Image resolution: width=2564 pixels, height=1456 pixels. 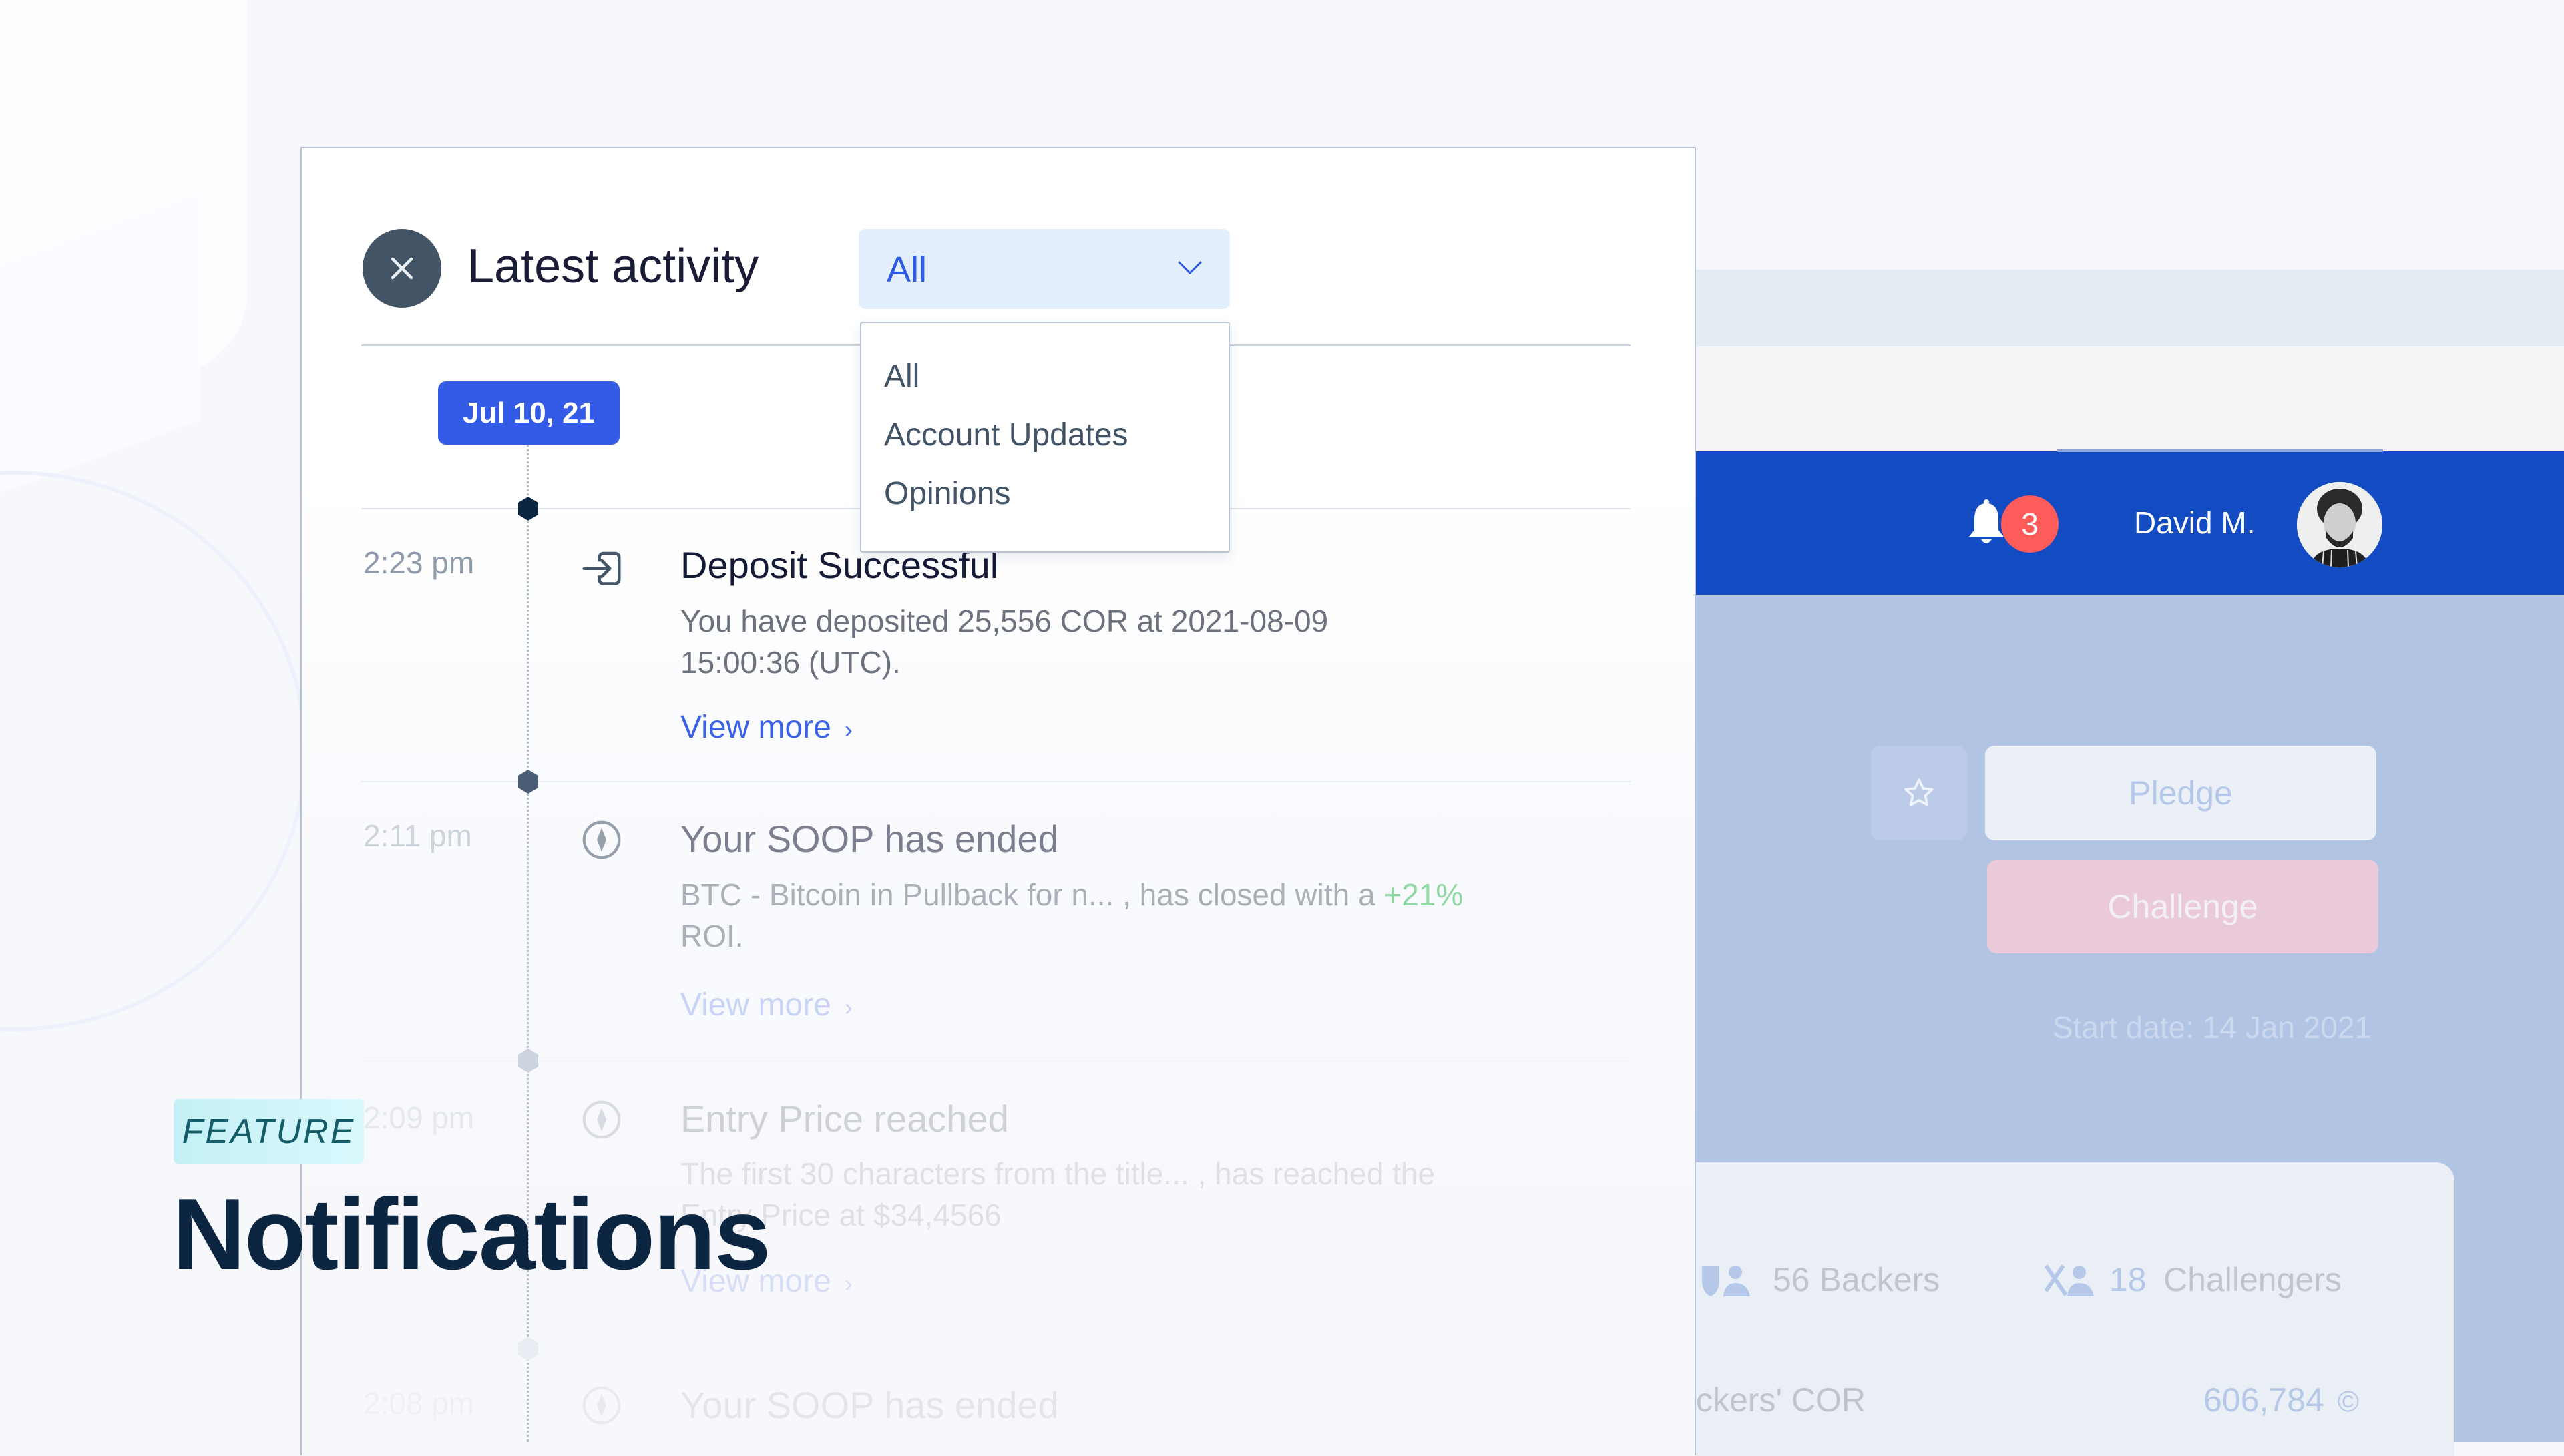 I want to click on background-ring, so click(x=153, y=751).